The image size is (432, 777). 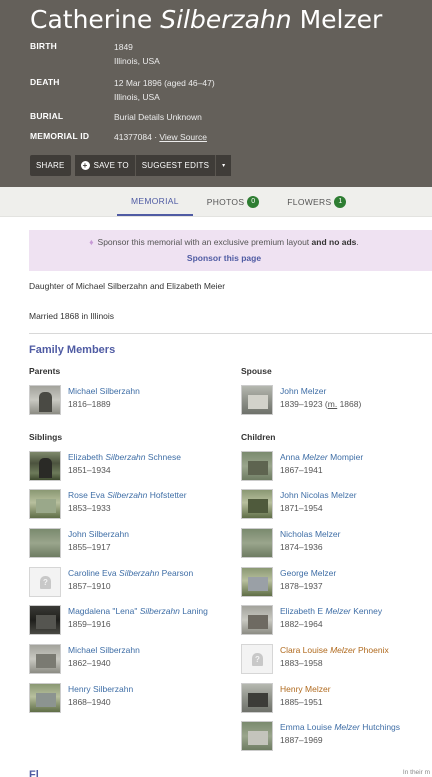 What do you see at coordinates (111, 165) in the screenshot?
I see `save-to-label: SAVE TO` at bounding box center [111, 165].